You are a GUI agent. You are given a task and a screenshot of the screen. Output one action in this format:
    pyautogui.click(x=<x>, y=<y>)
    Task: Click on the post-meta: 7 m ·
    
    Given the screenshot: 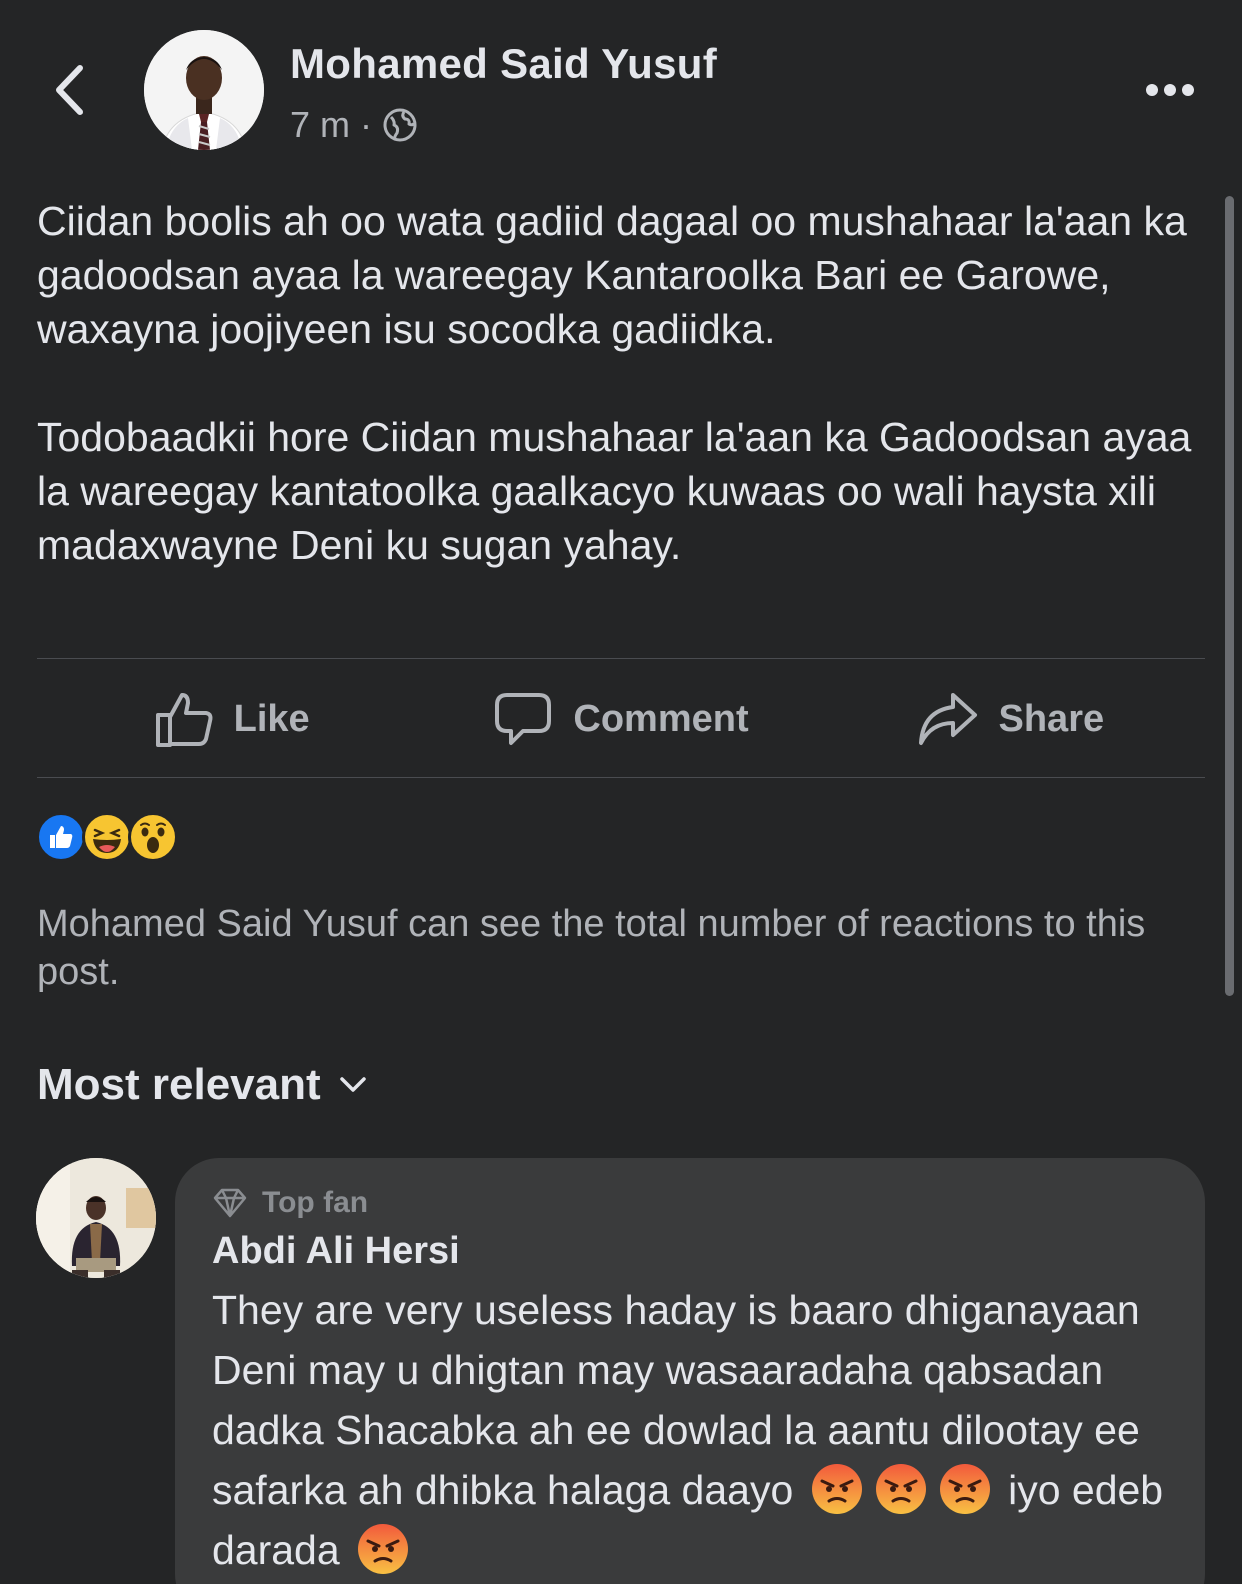 What is the action you would take?
    pyautogui.click(x=354, y=125)
    